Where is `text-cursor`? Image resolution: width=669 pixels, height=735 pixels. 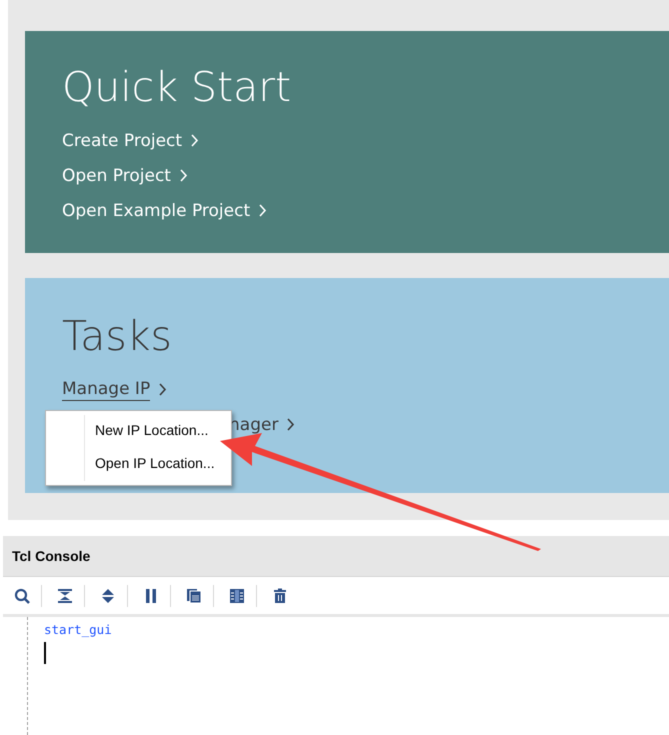 text-cursor is located at coordinates (45, 653).